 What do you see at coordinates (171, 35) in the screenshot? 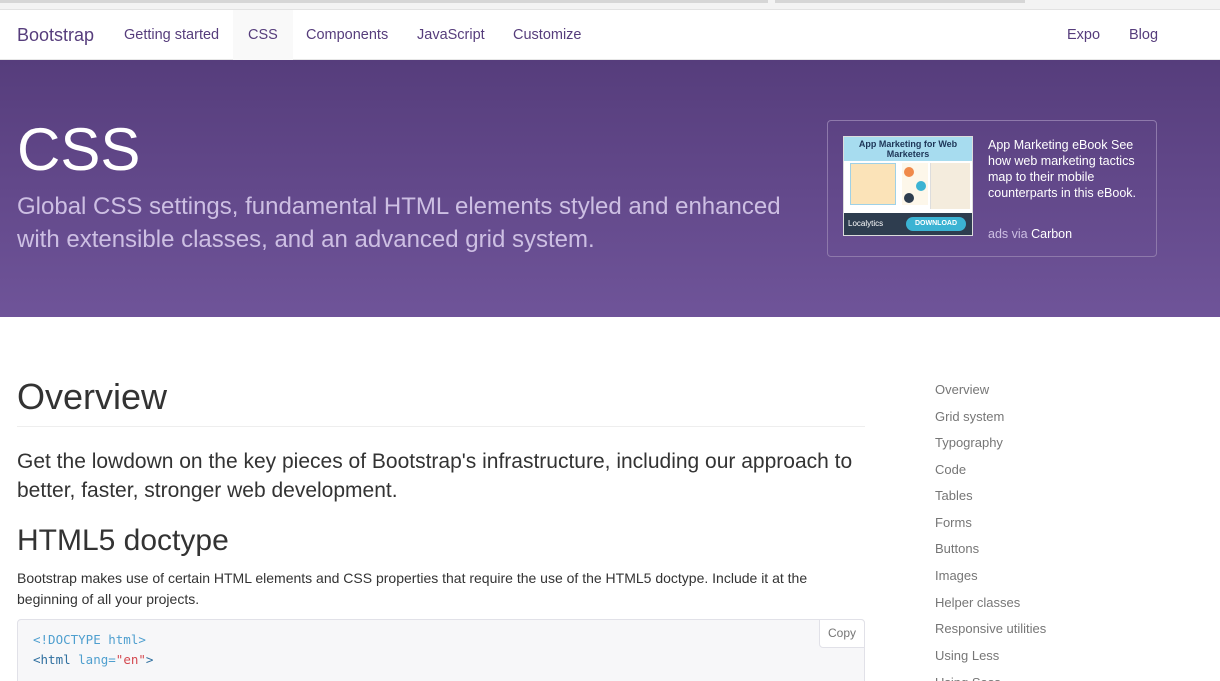
I see `nav-getting-started: Getting started` at bounding box center [171, 35].